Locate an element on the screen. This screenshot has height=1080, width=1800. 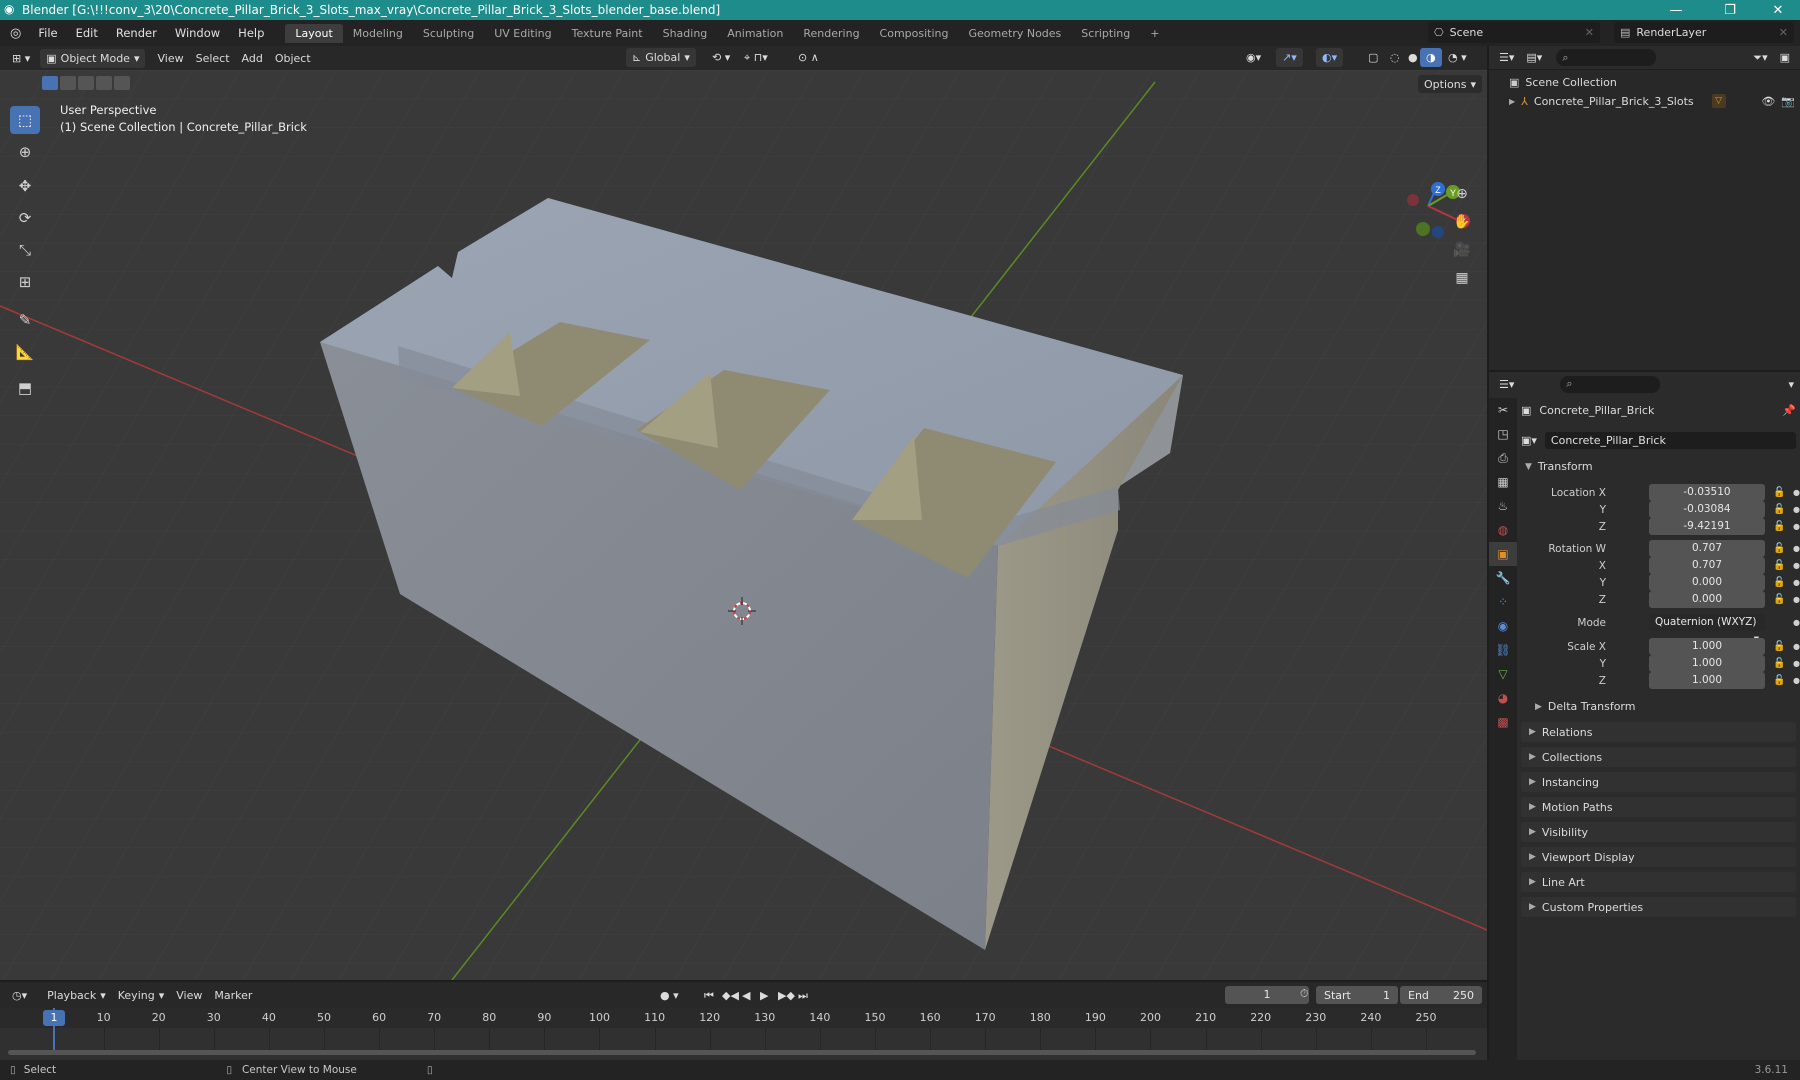
tool-annotate: ✎ is located at coordinates (25, 320).